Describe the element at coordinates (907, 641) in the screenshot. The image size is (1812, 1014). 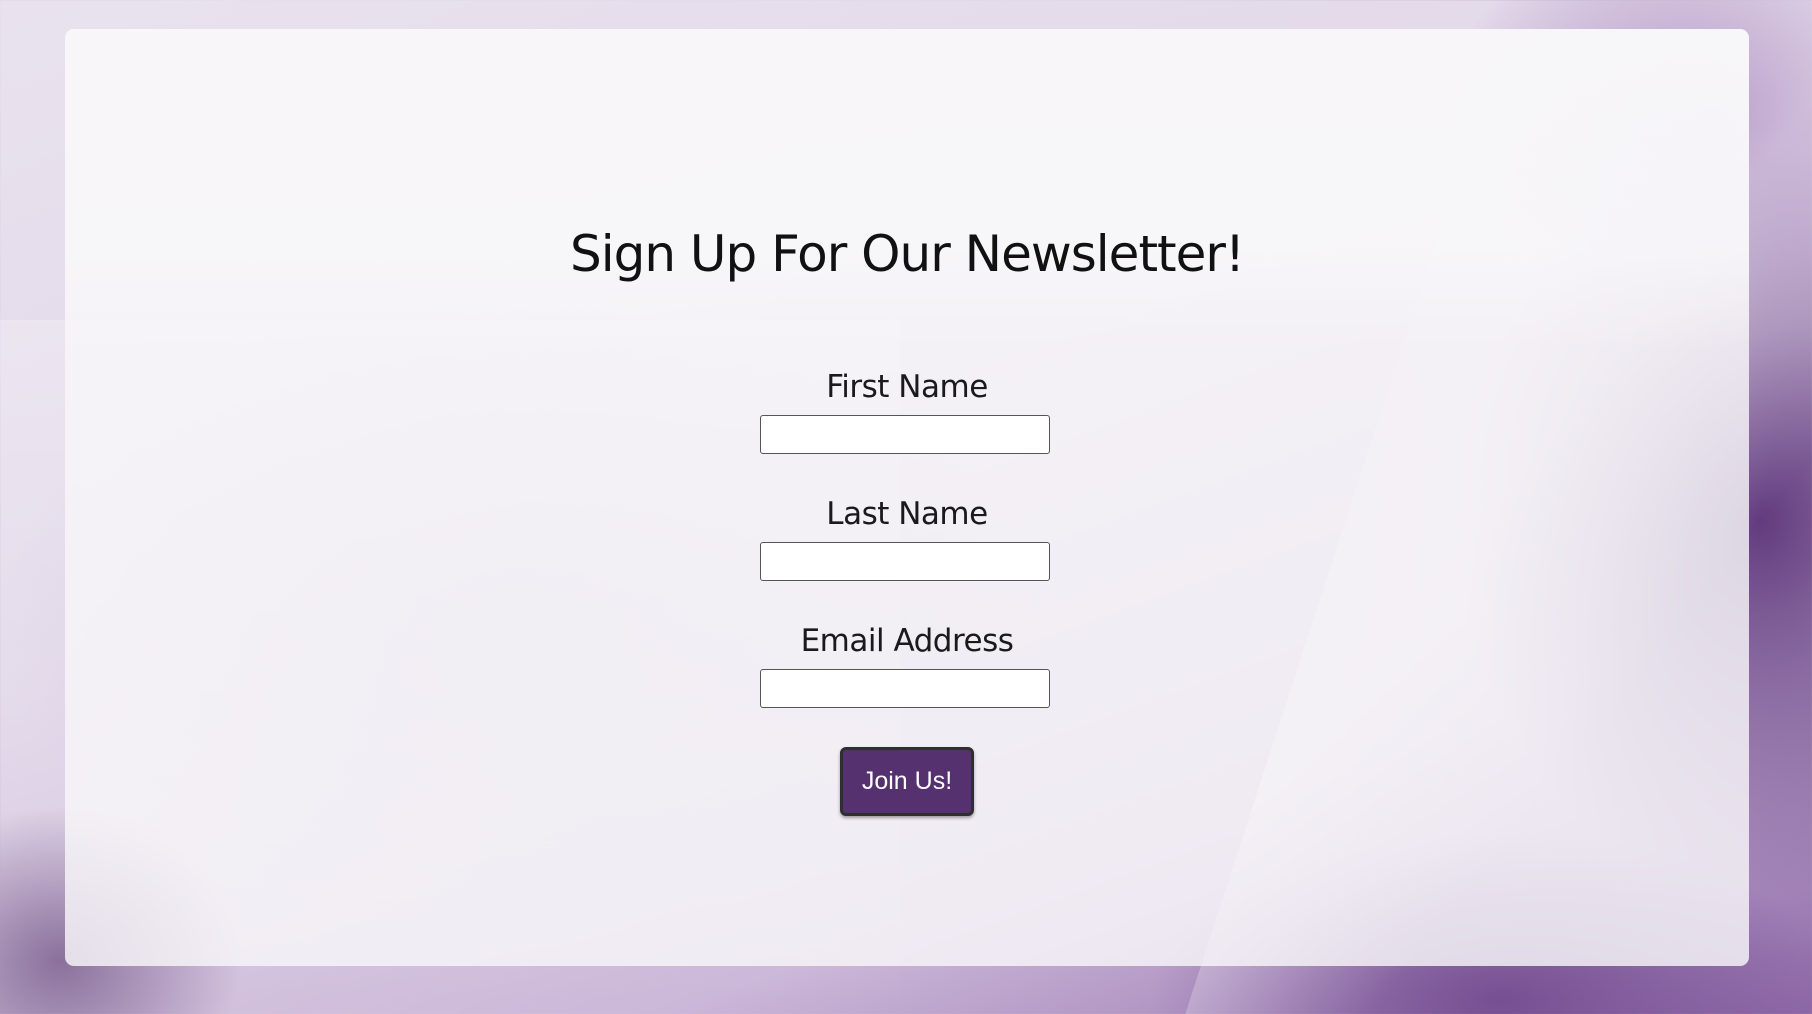
I see `email-address-label: Email Address` at that location.